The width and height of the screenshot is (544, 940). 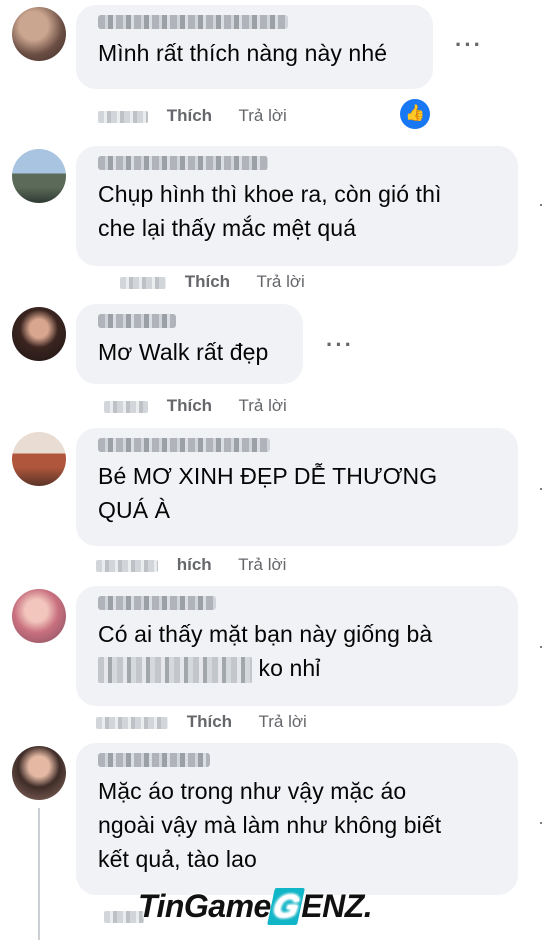 What do you see at coordinates (337, 906) in the screenshot?
I see `watermark-text-2: ENZ.` at bounding box center [337, 906].